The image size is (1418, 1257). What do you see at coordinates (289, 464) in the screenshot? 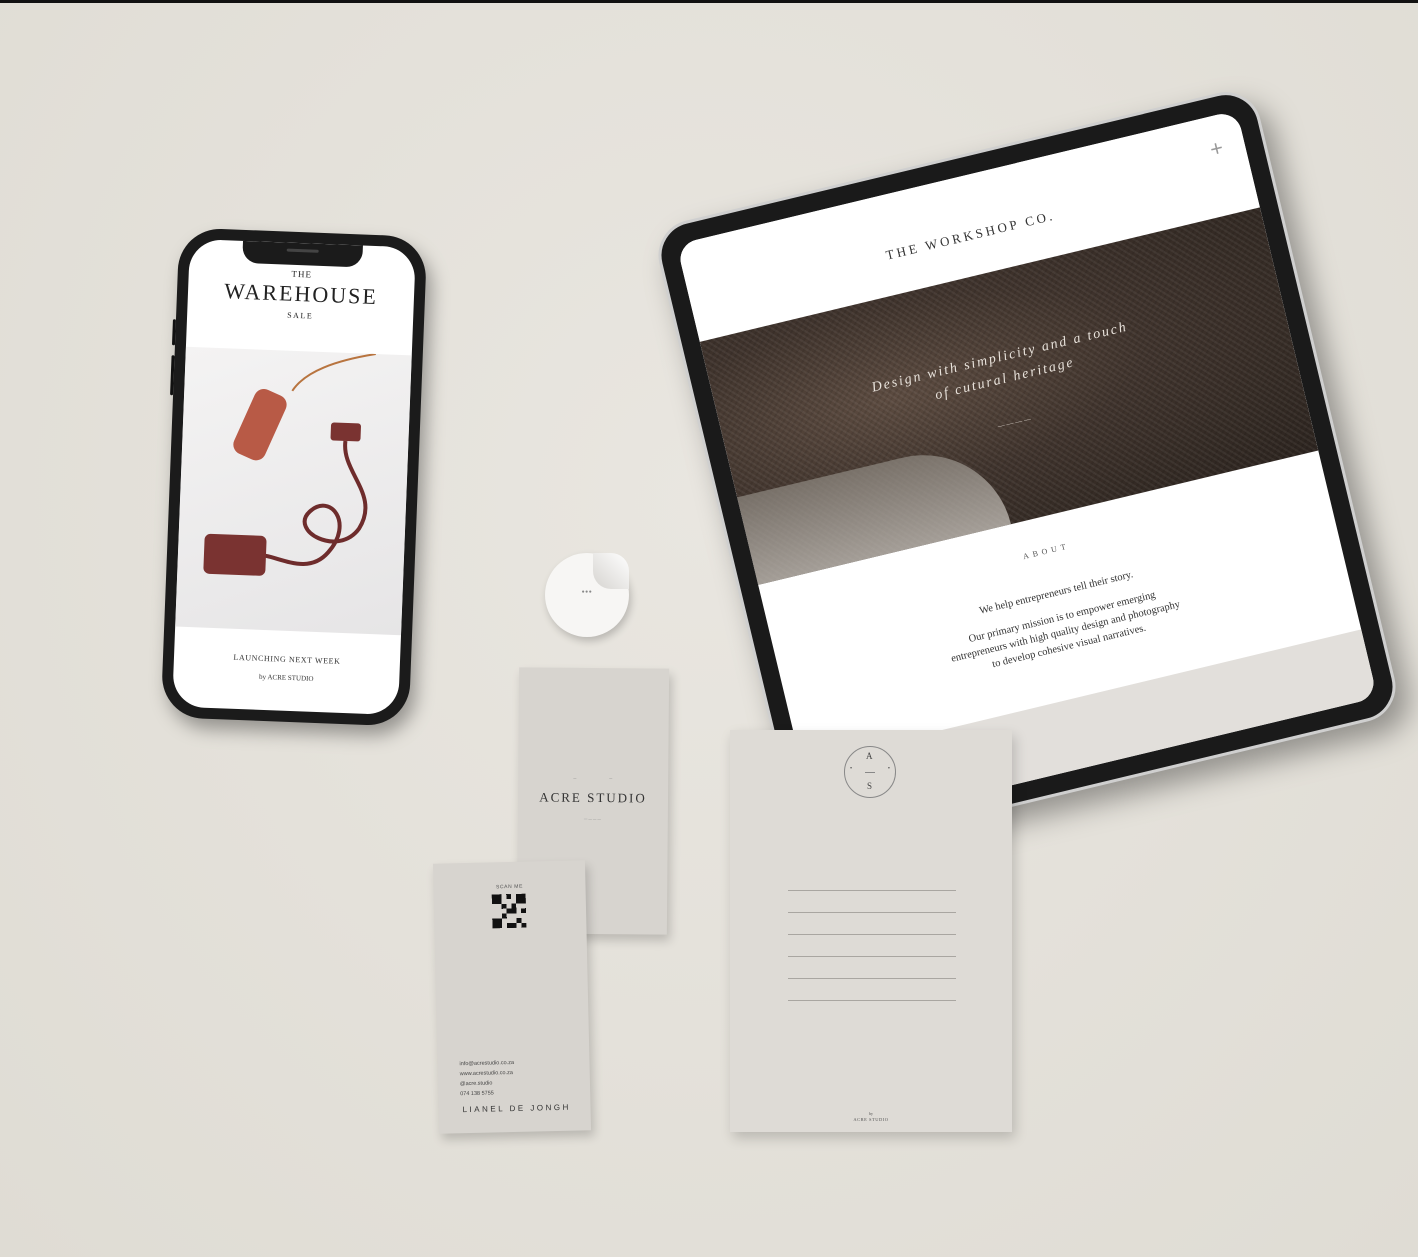
I see `pendant-lamp-illustration` at bounding box center [289, 464].